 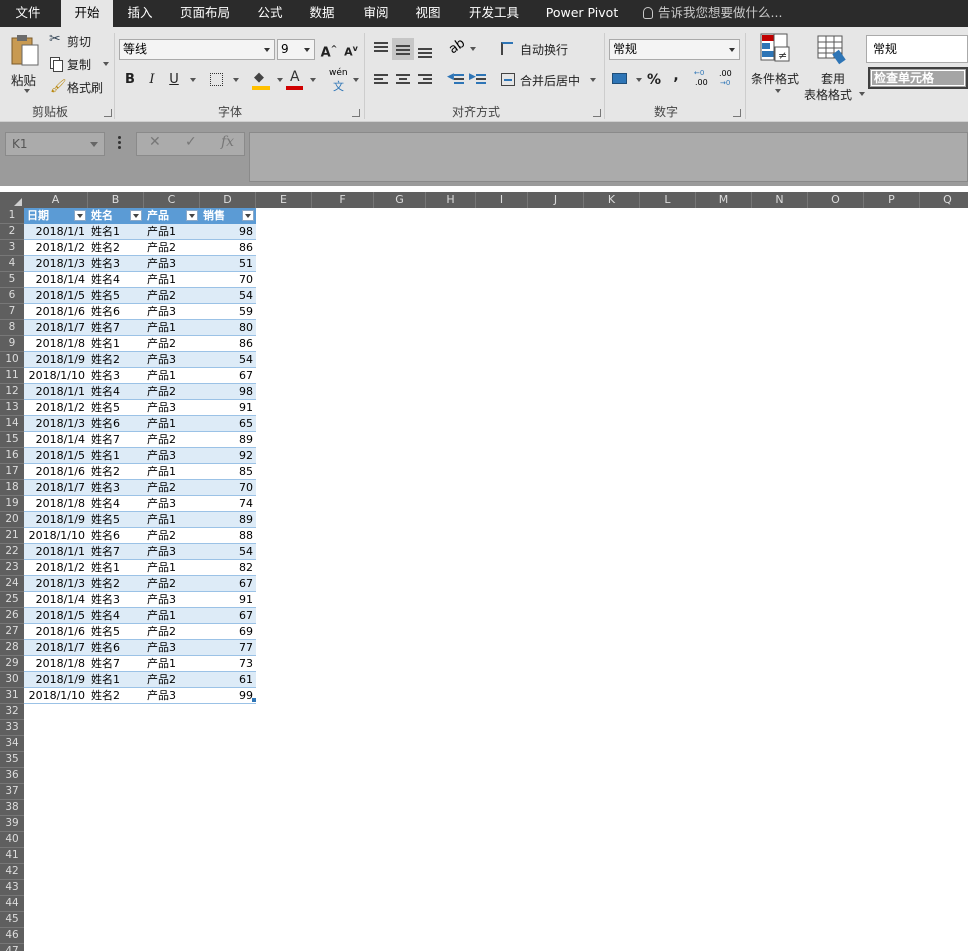 What do you see at coordinates (248, 215) in the screenshot?
I see `filter-dropdown-icon` at bounding box center [248, 215].